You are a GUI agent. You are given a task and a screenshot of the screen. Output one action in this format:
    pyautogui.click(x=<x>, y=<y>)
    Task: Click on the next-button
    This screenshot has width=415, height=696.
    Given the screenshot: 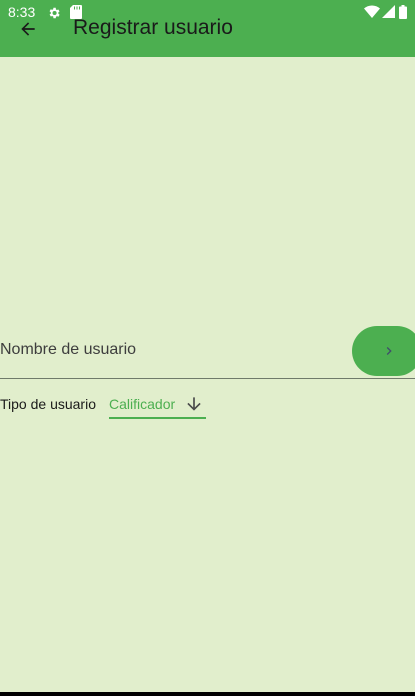 What is the action you would take?
    pyautogui.click(x=383, y=351)
    